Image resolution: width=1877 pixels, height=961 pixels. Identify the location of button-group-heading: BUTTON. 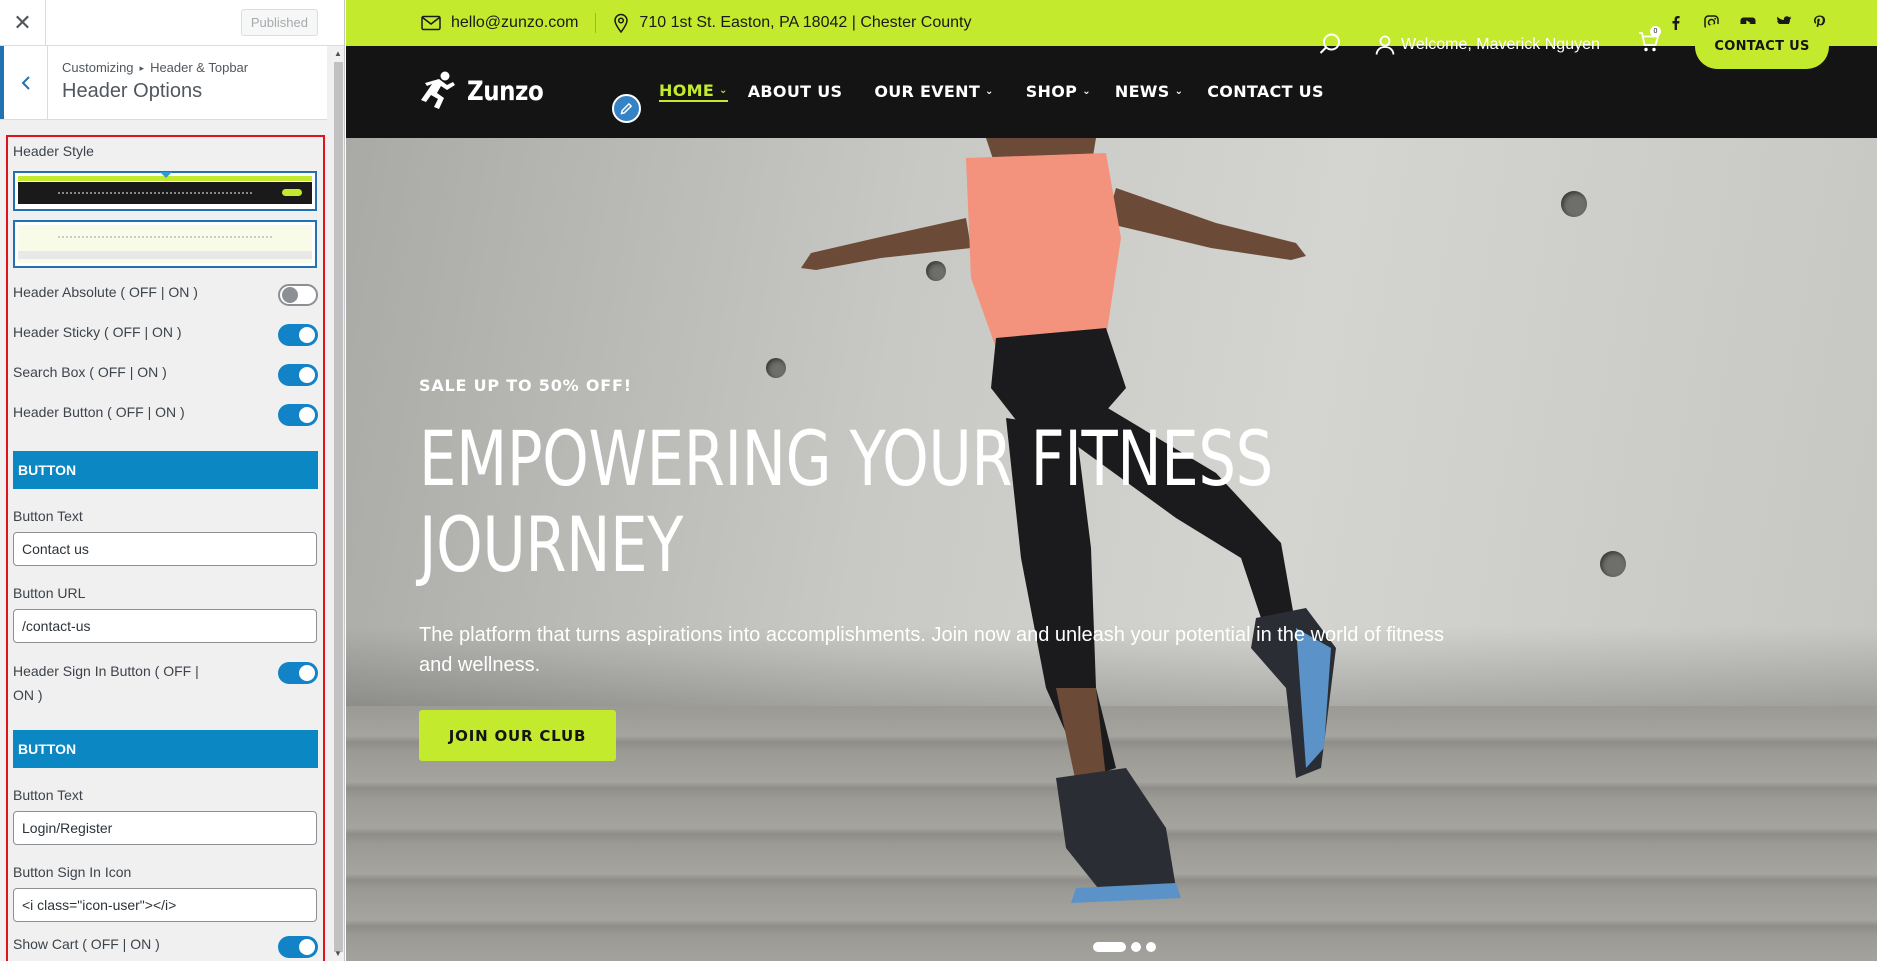
(165, 470).